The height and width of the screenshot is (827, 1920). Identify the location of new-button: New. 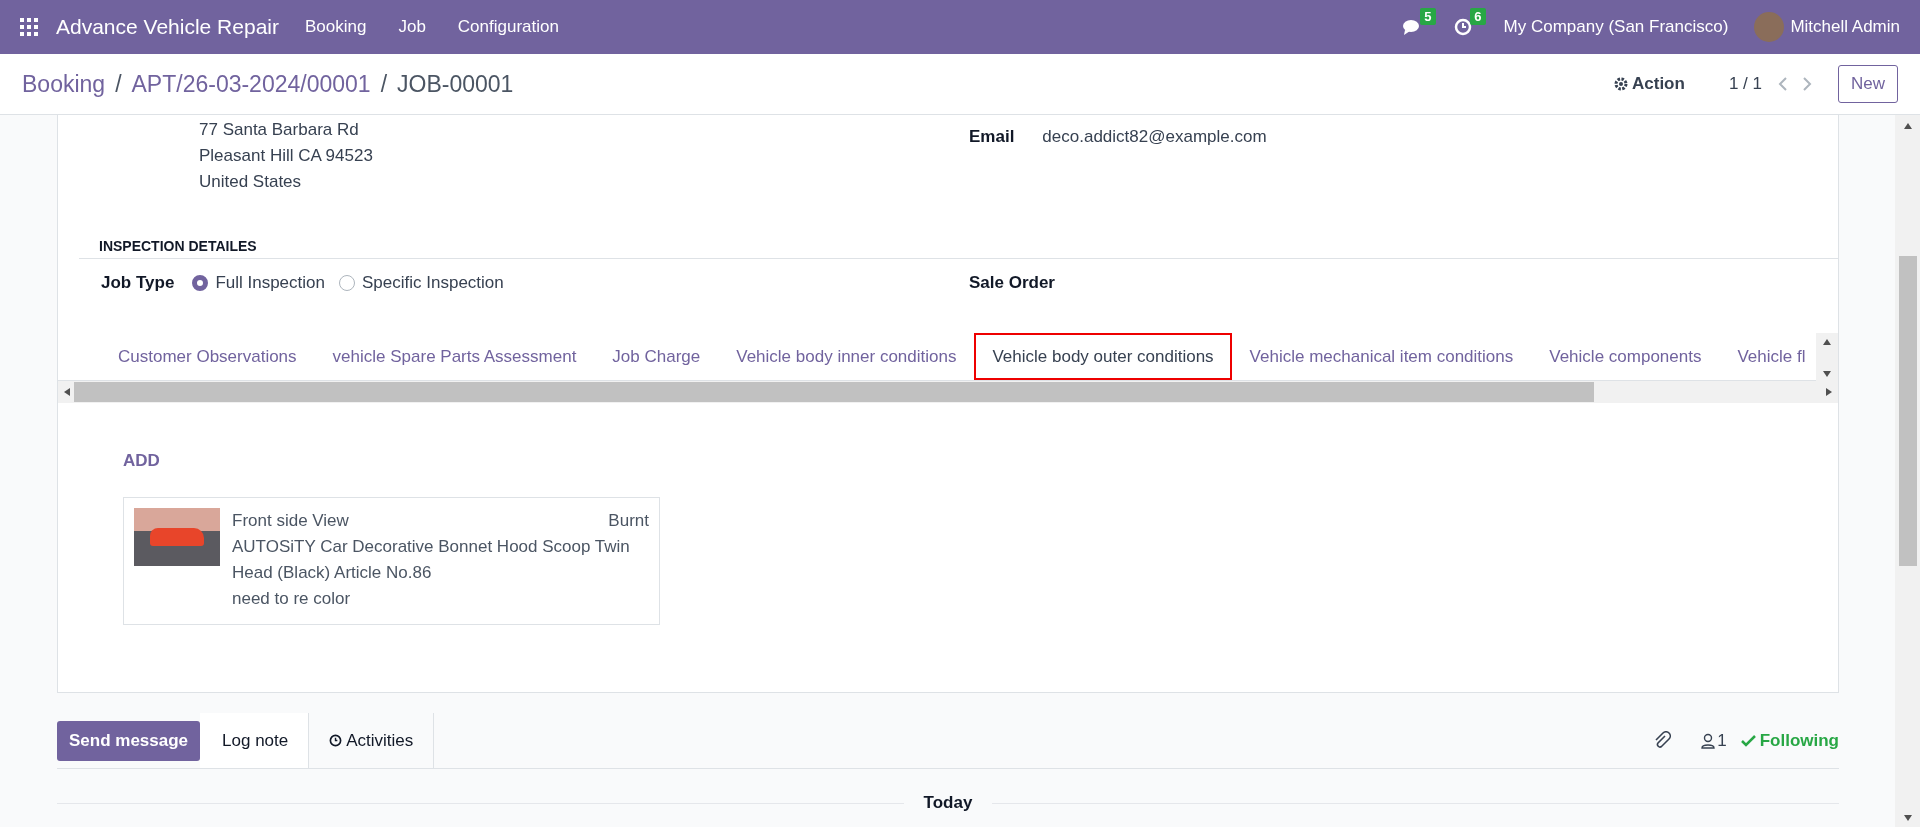
(1868, 84).